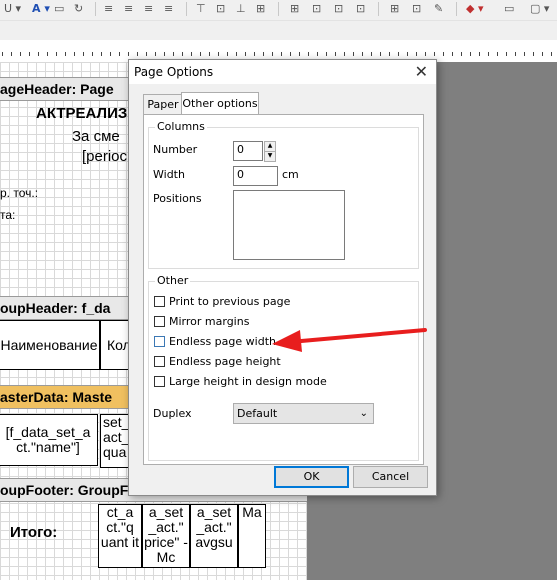 The width and height of the screenshot is (557, 580). Describe the element at coordinates (159, 301) in the screenshot. I see `print-to-previous-page-checkbox` at that location.